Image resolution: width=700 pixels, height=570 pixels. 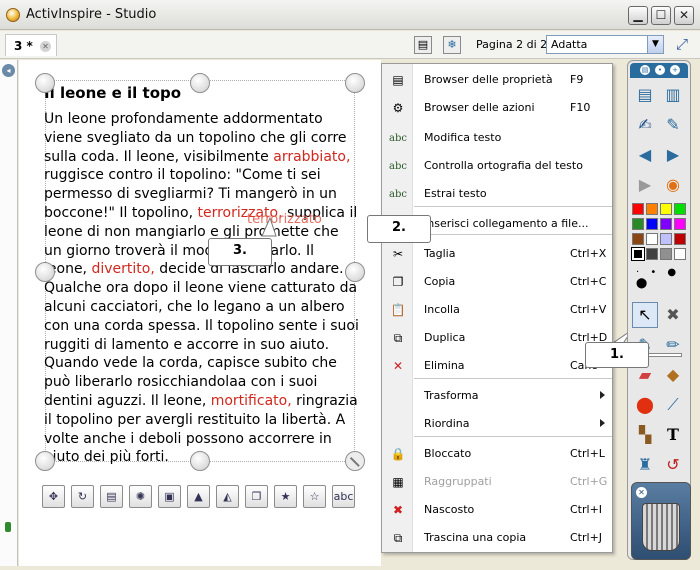 I want to click on menu-item-bloccato: 🔒 Bloccato Ctrl+L, so click(x=498, y=454).